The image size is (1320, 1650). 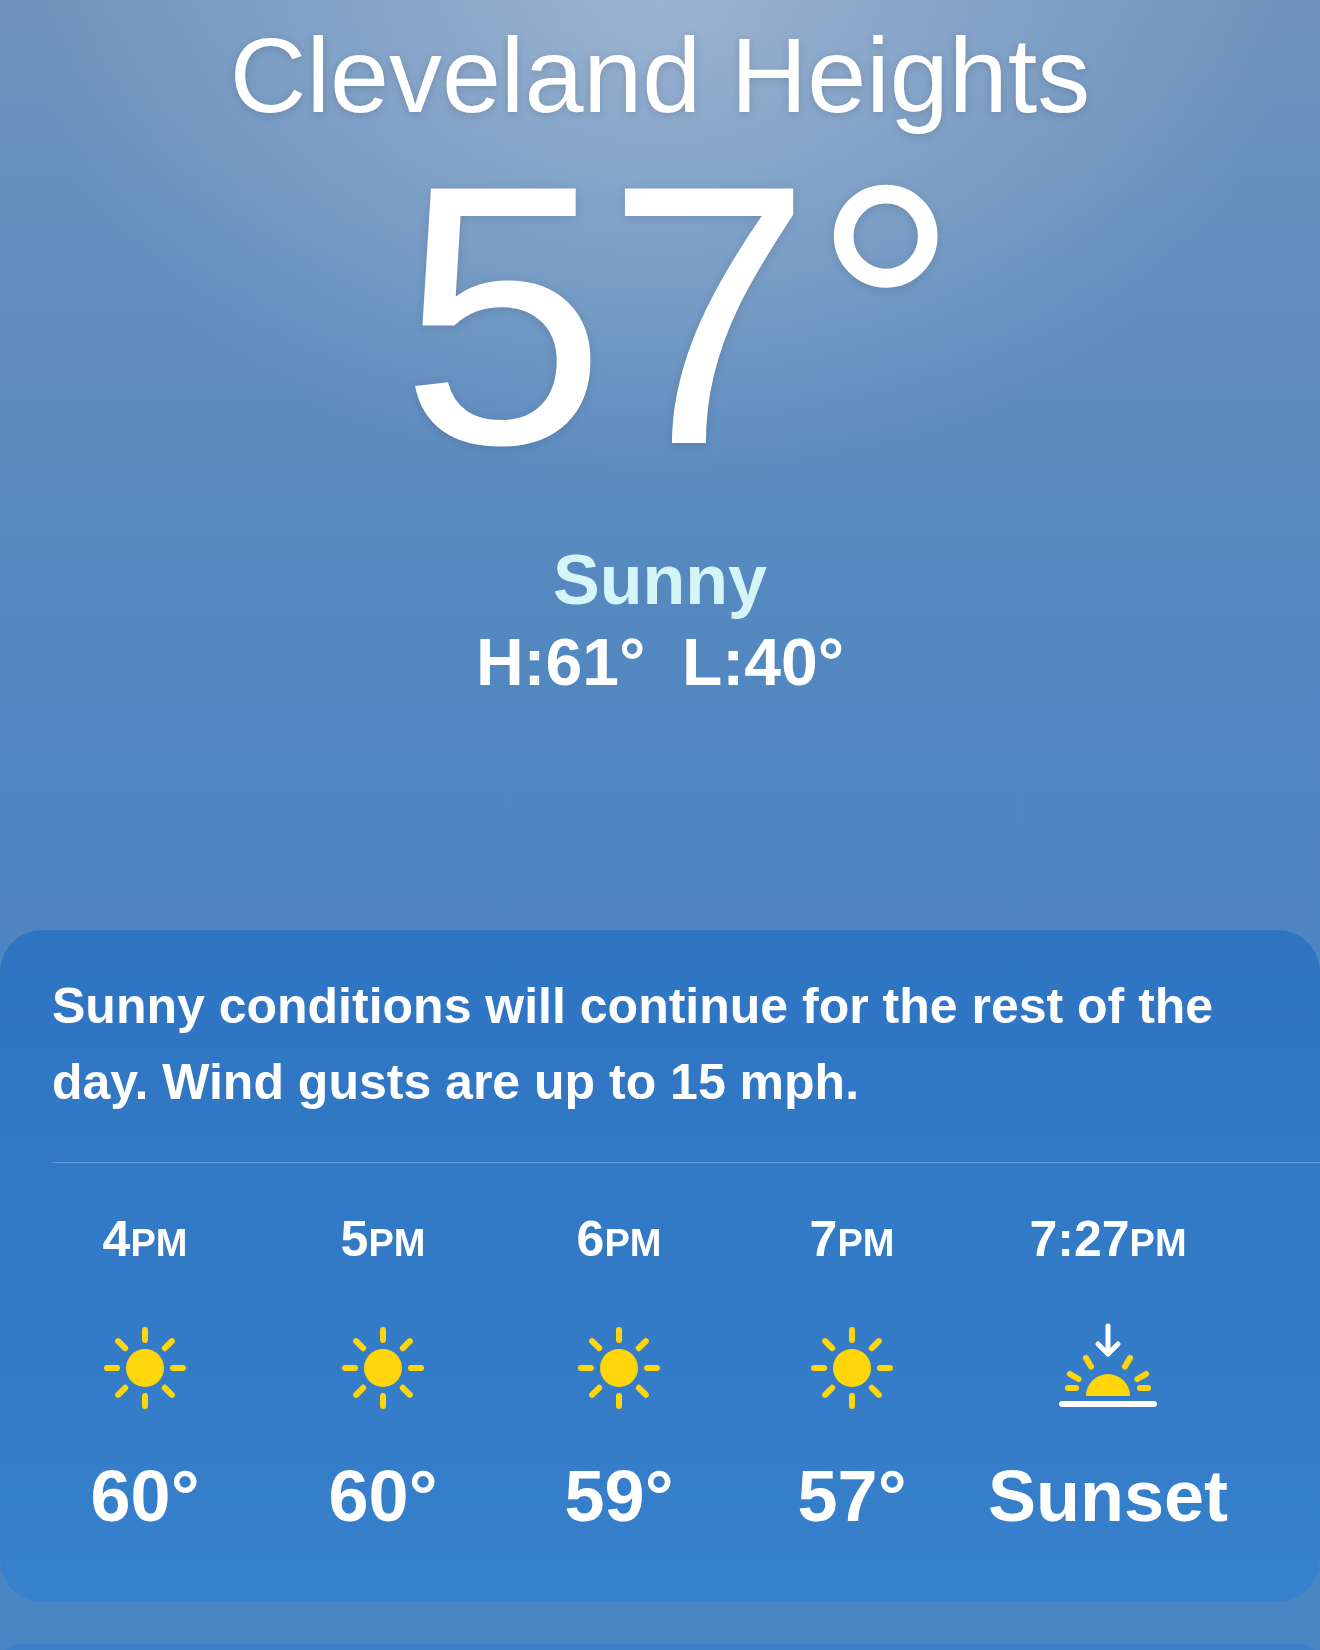 What do you see at coordinates (660, 75) in the screenshot?
I see `city-name: Cleveland Heights` at bounding box center [660, 75].